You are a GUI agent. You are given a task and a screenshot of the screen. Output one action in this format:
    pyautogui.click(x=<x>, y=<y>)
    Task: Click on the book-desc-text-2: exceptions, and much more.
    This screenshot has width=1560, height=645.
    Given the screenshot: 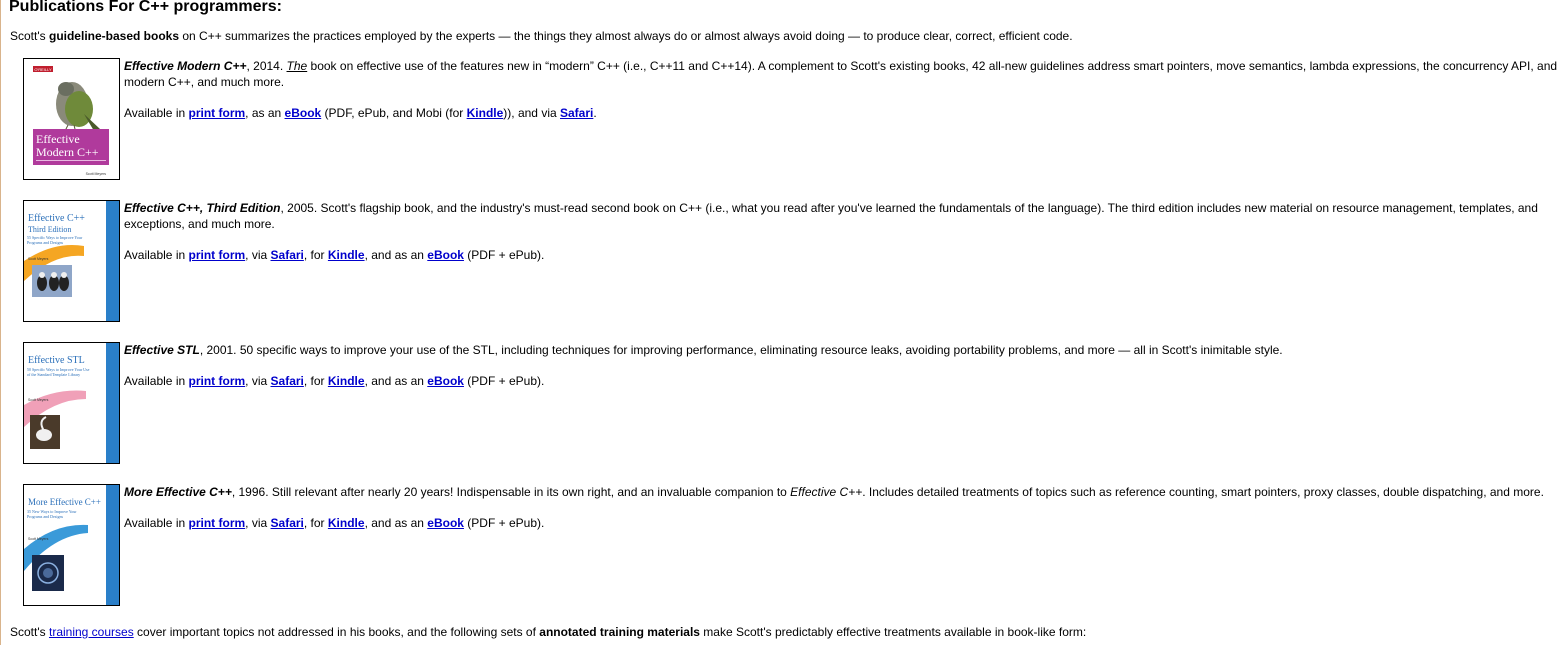 What is the action you would take?
    pyautogui.click(x=199, y=224)
    